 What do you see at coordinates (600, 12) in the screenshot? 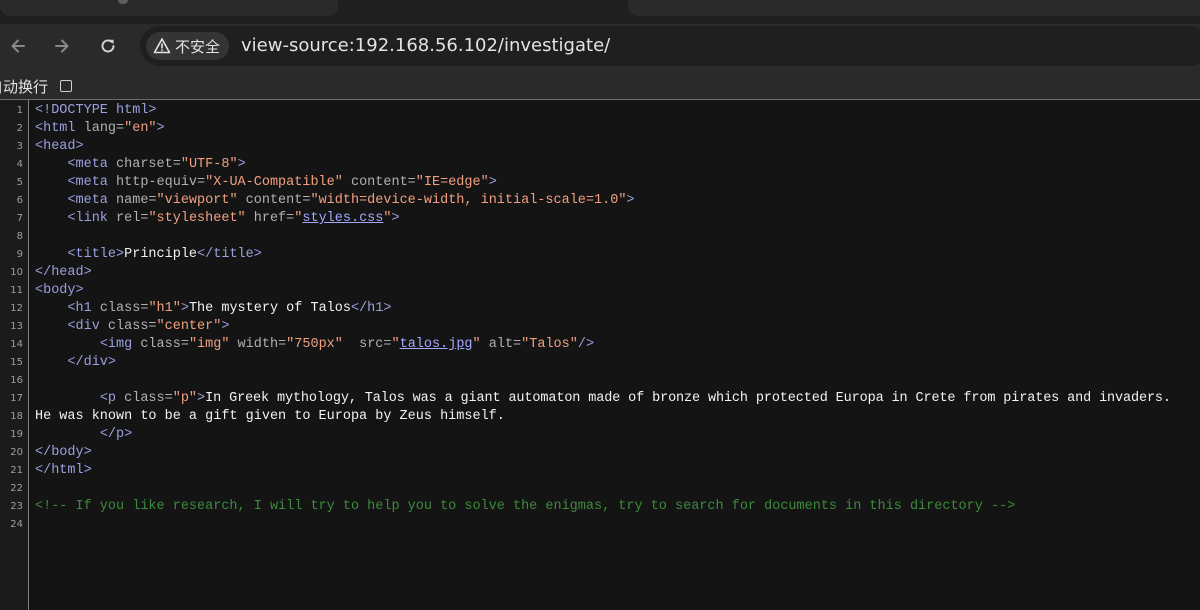
I see `tab-strip` at bounding box center [600, 12].